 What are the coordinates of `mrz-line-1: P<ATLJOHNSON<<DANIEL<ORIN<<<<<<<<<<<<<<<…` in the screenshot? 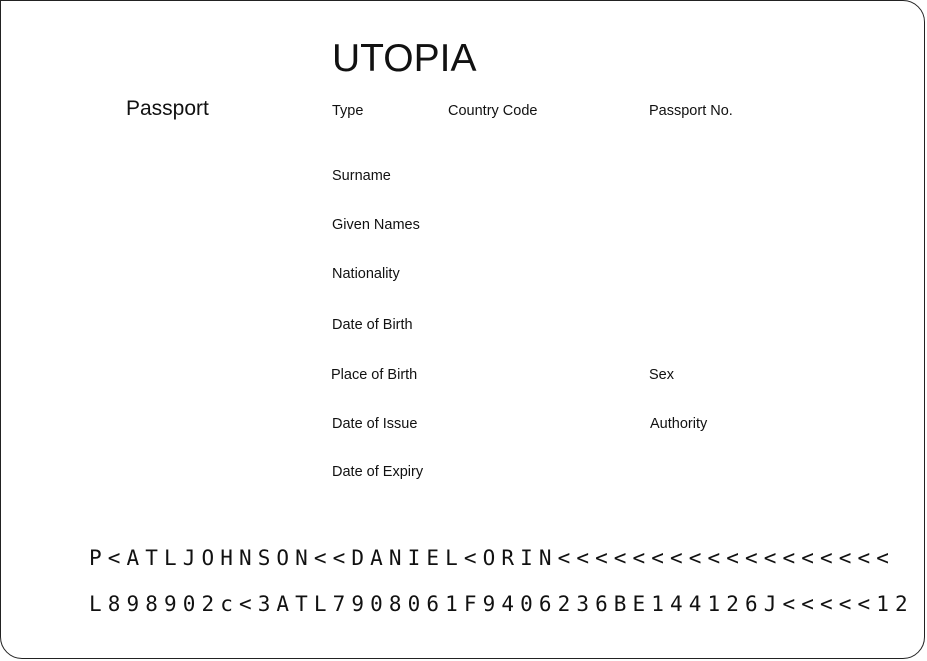 It's located at (492, 558).